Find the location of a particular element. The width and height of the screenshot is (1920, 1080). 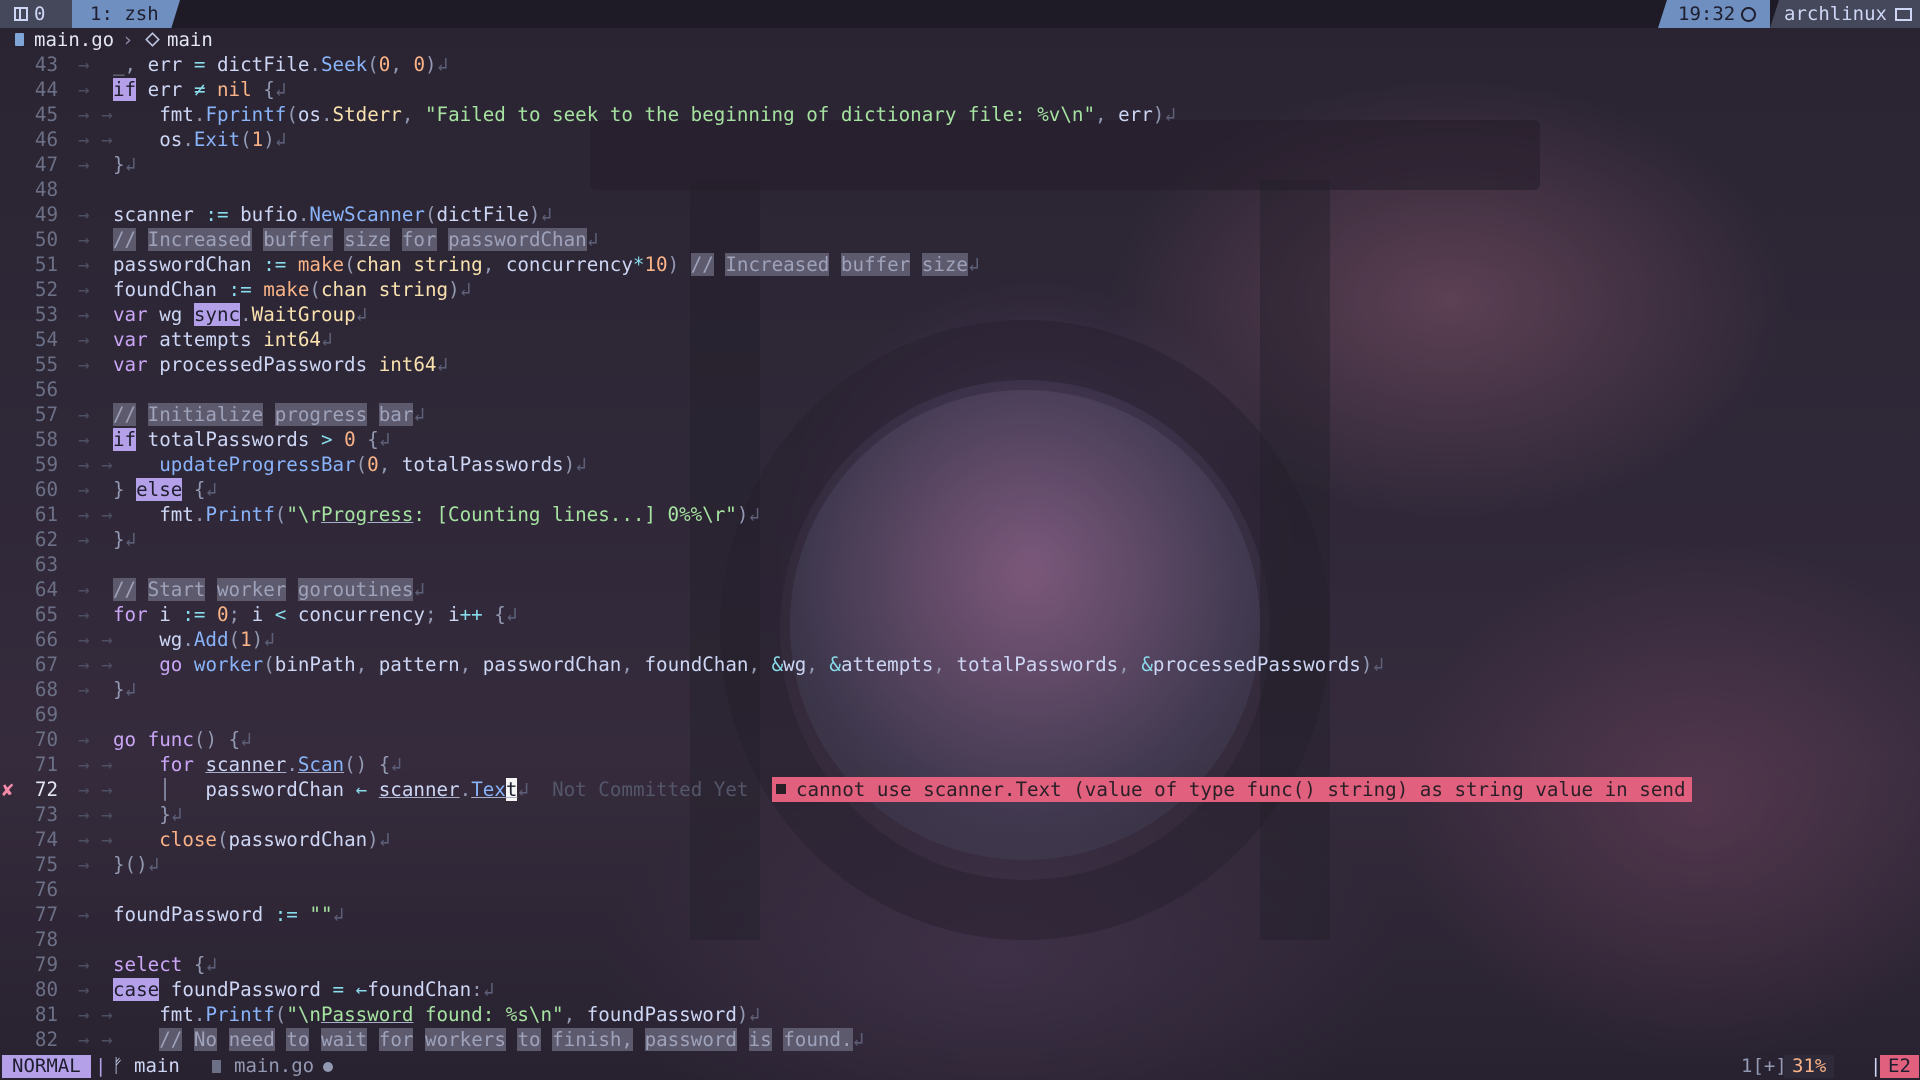

line-number: 60 is located at coordinates (46, 489).